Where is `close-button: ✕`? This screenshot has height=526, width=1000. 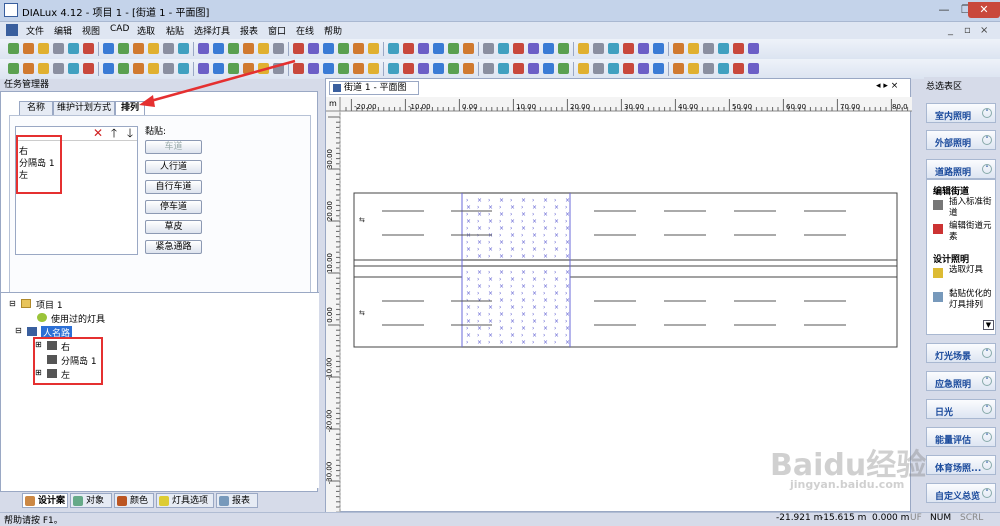 close-button: ✕ is located at coordinates (984, 10).